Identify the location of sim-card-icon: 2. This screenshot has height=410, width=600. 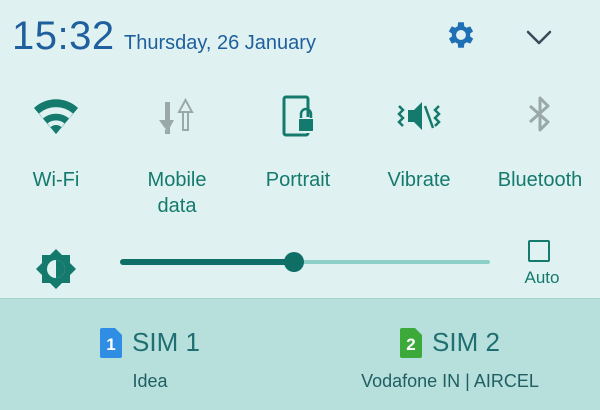
(411, 342).